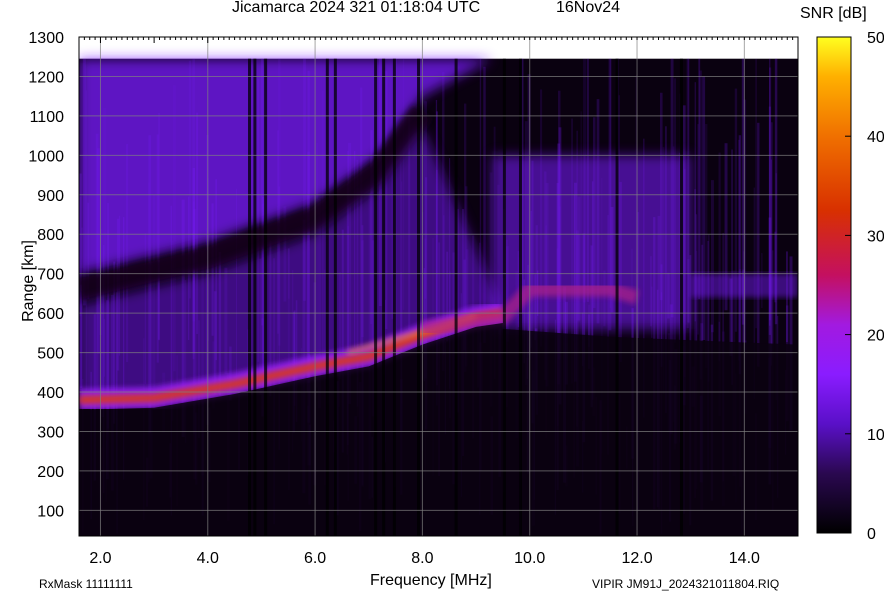  Describe the element at coordinates (875, 137) in the screenshot. I see `colorbar-tick-label: 40` at that location.